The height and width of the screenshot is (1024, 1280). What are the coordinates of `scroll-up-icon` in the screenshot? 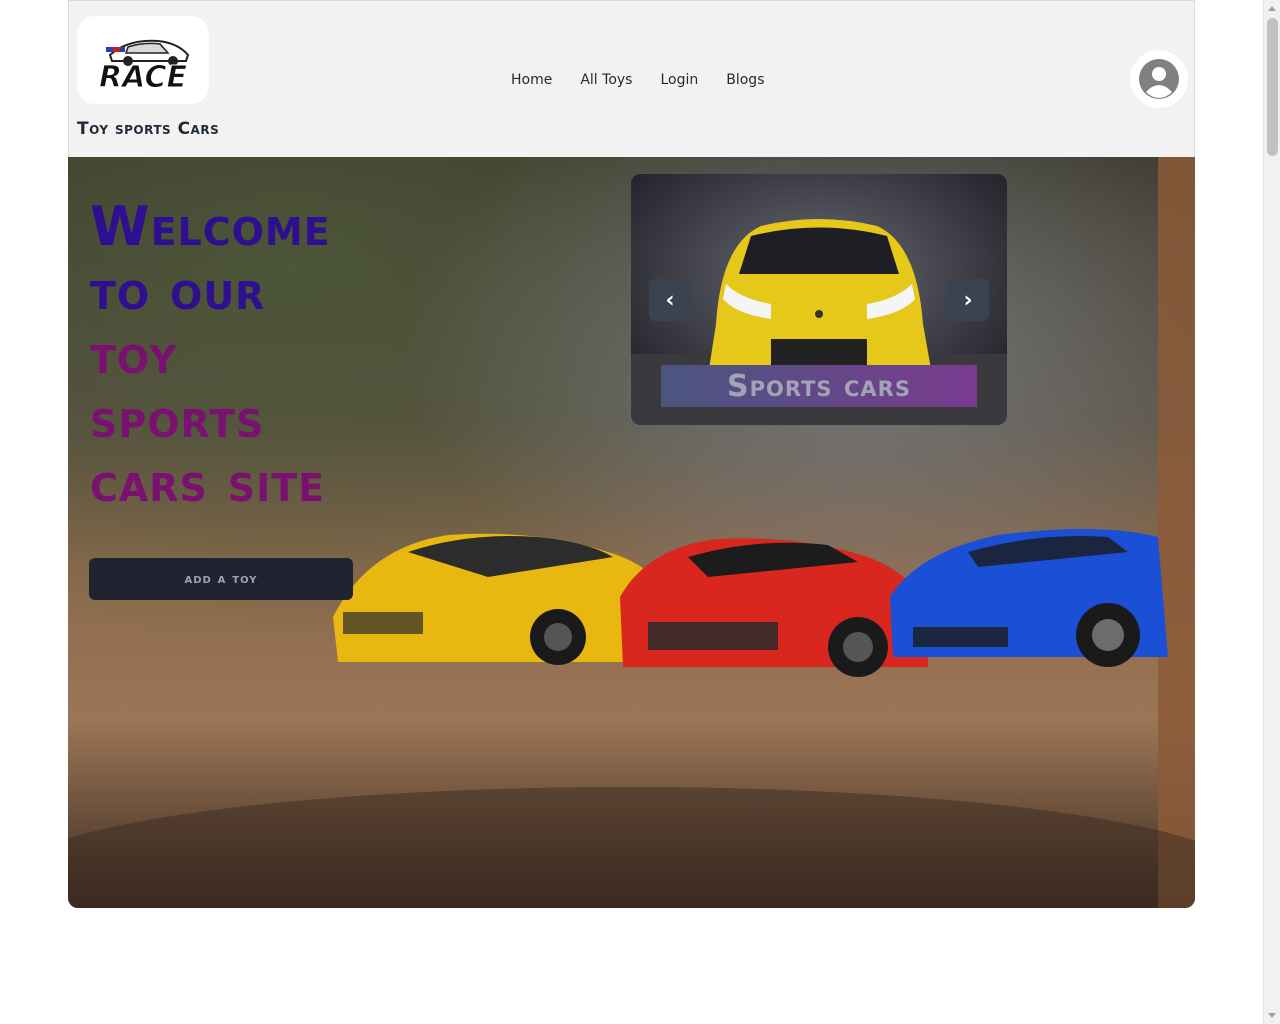 It's located at (1272, 8).